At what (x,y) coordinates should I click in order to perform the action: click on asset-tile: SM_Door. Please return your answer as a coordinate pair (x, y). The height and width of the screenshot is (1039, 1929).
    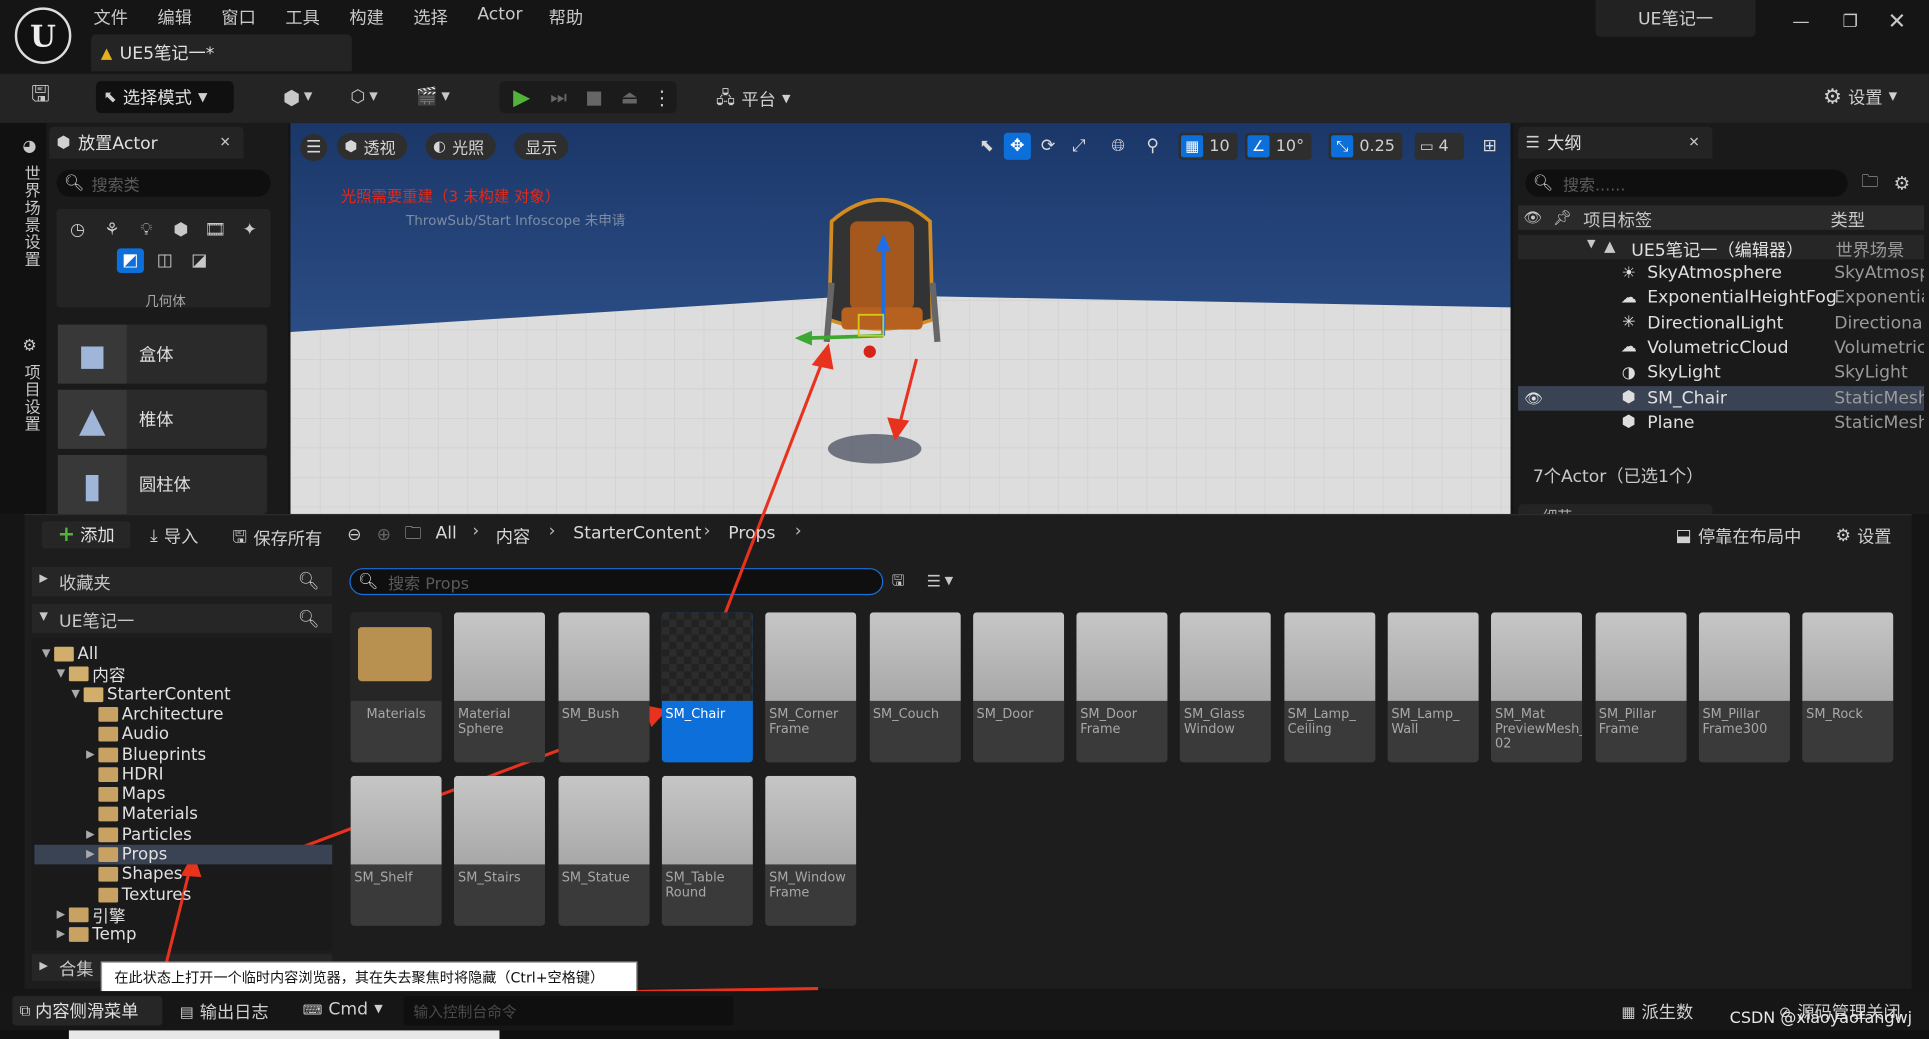
    Looking at the image, I should click on (1018, 687).